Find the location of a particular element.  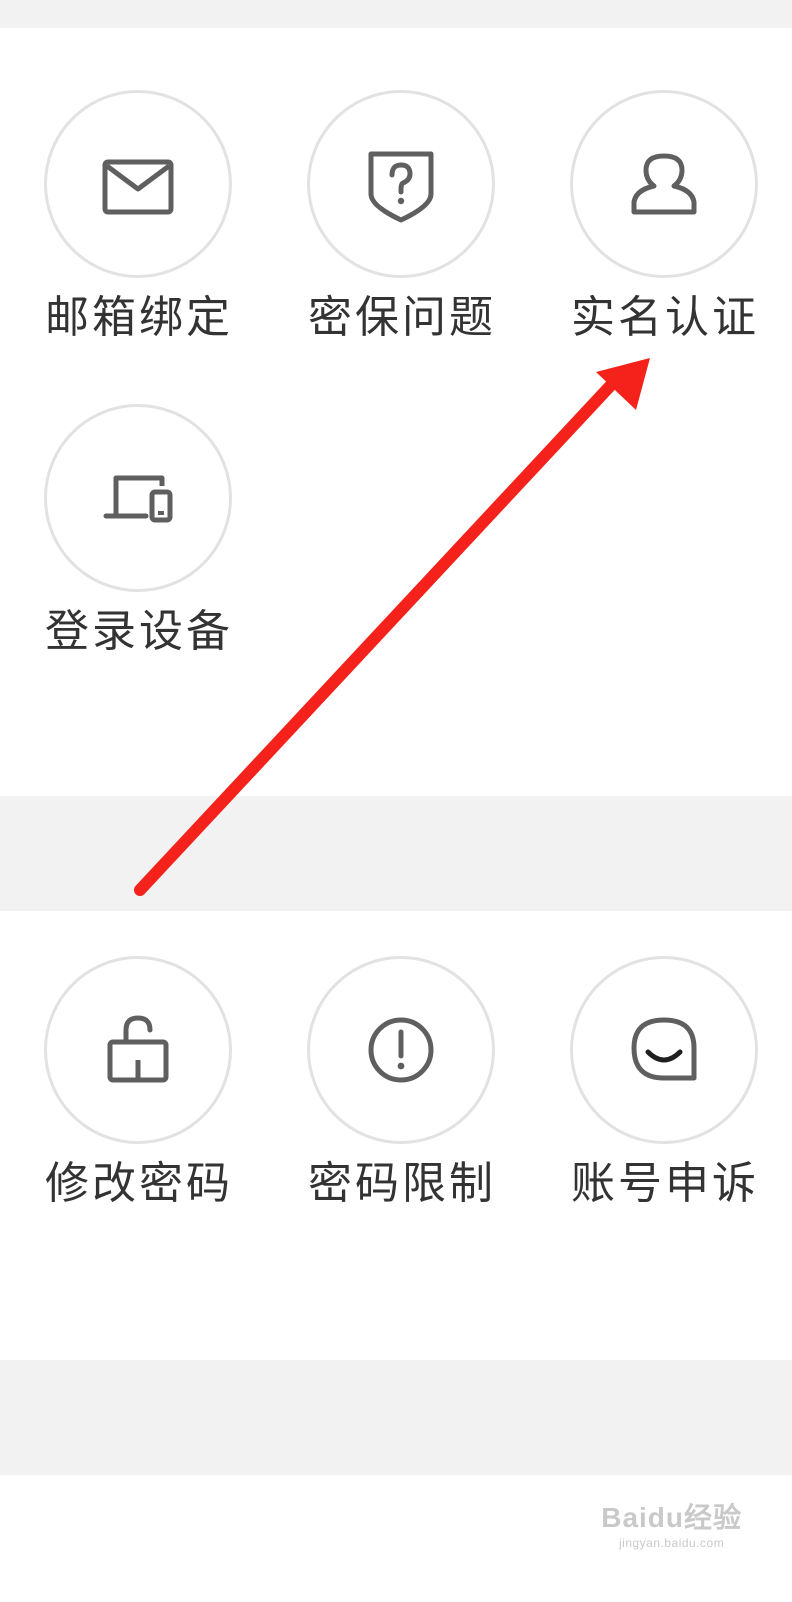

watermark-sub: jingyan.baidu.com is located at coordinates (671, 1543).